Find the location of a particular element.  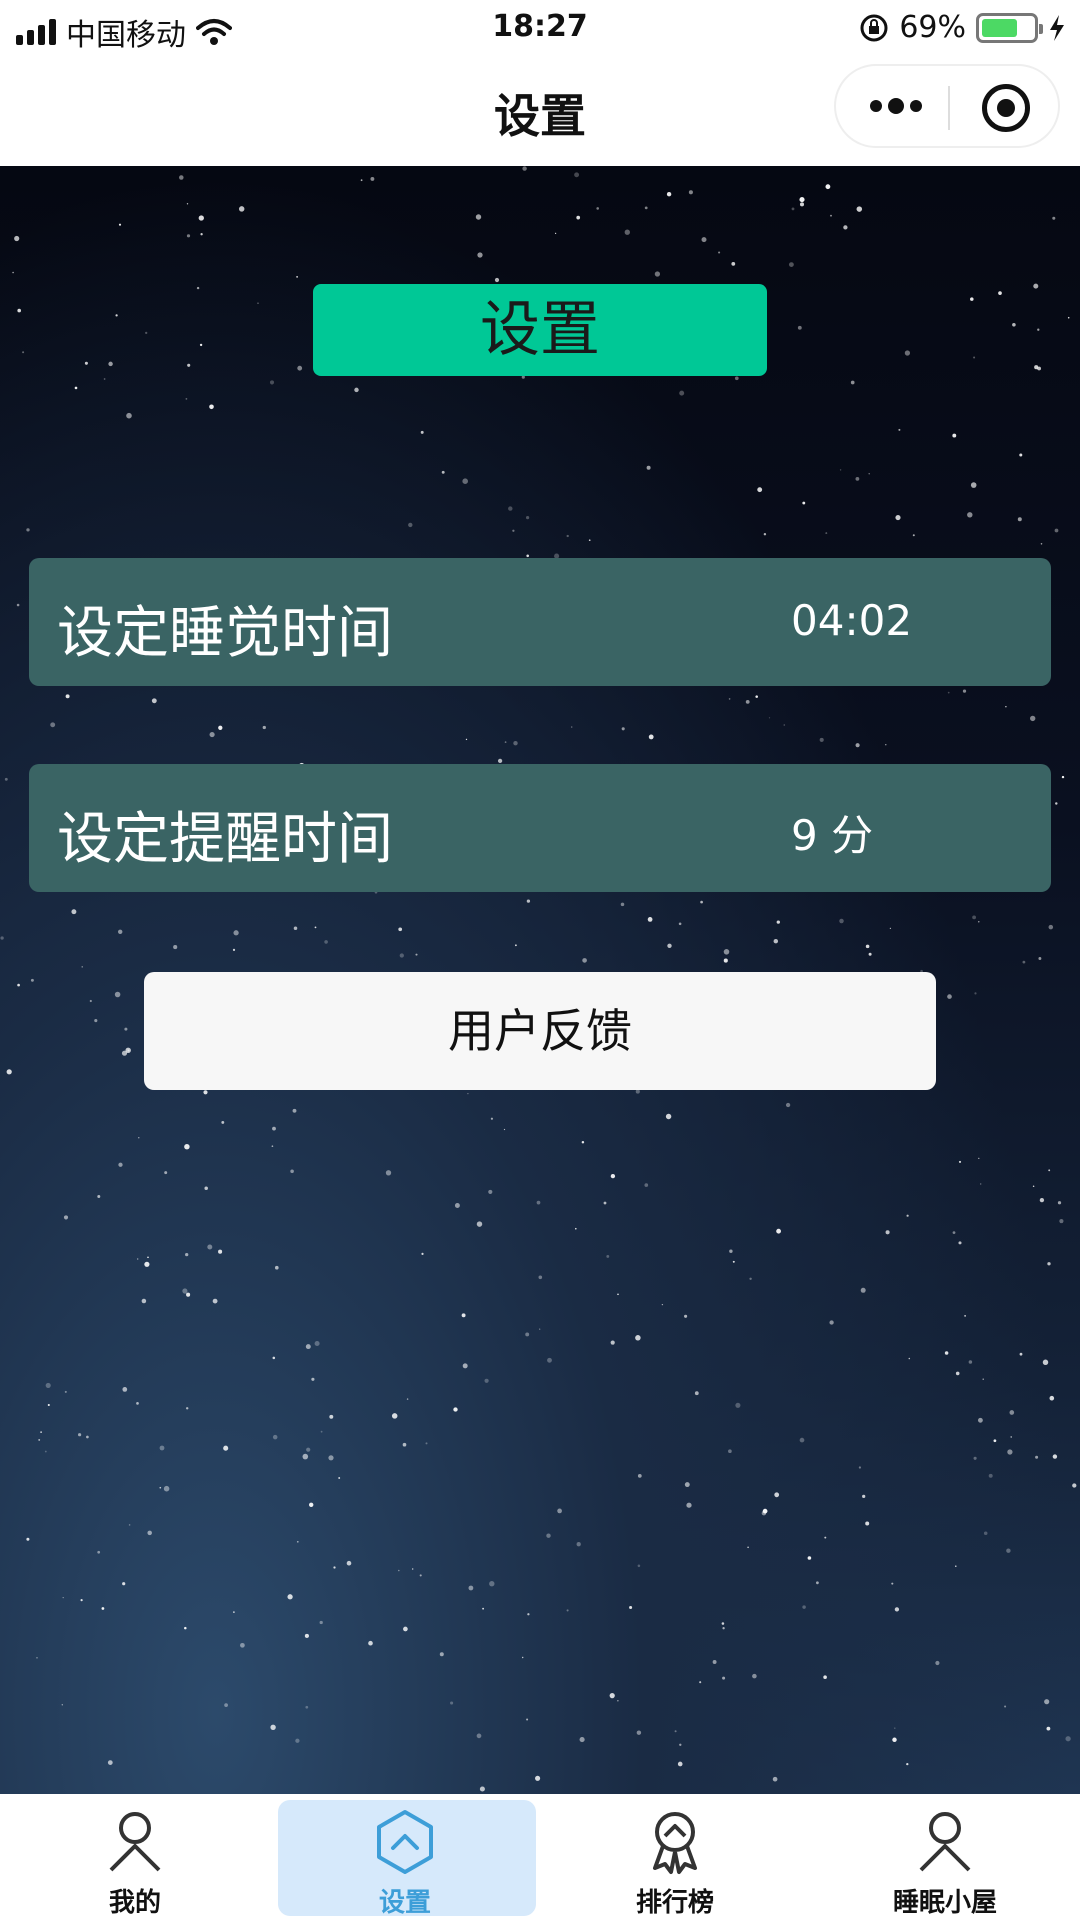

hexagon-up-icon is located at coordinates (405, 1842).